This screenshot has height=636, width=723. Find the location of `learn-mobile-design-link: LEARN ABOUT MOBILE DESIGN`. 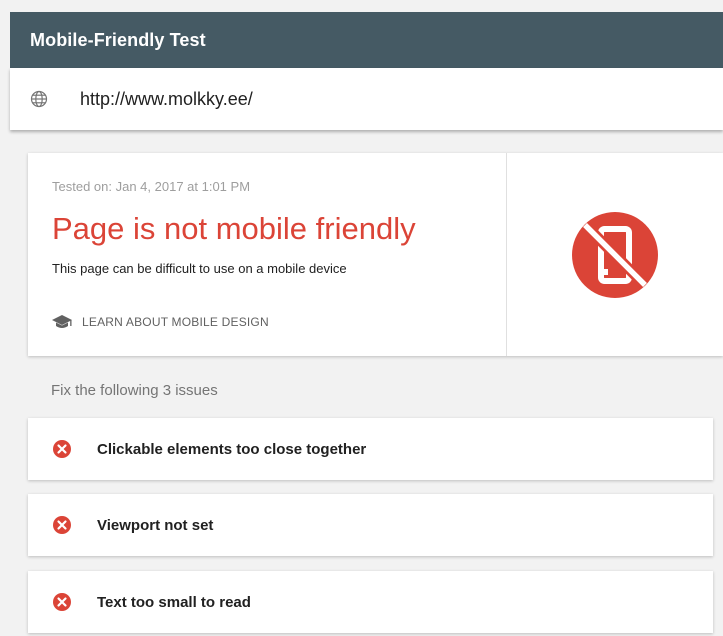

learn-mobile-design-link: LEARN ABOUT MOBILE DESIGN is located at coordinates (160, 322).